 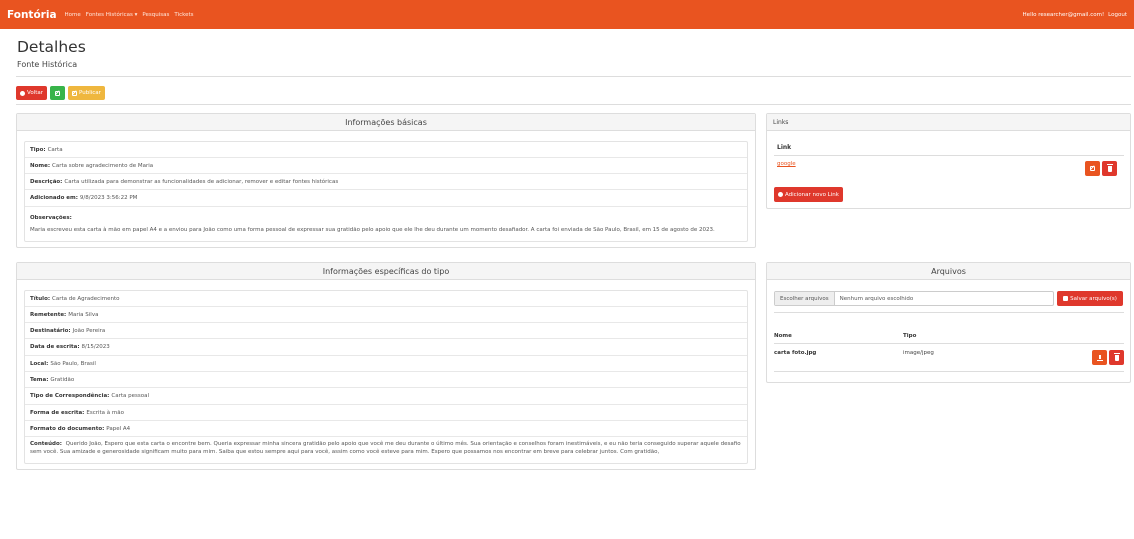 I want to click on add-link-button: Adicionar novo Link, so click(x=808, y=194).